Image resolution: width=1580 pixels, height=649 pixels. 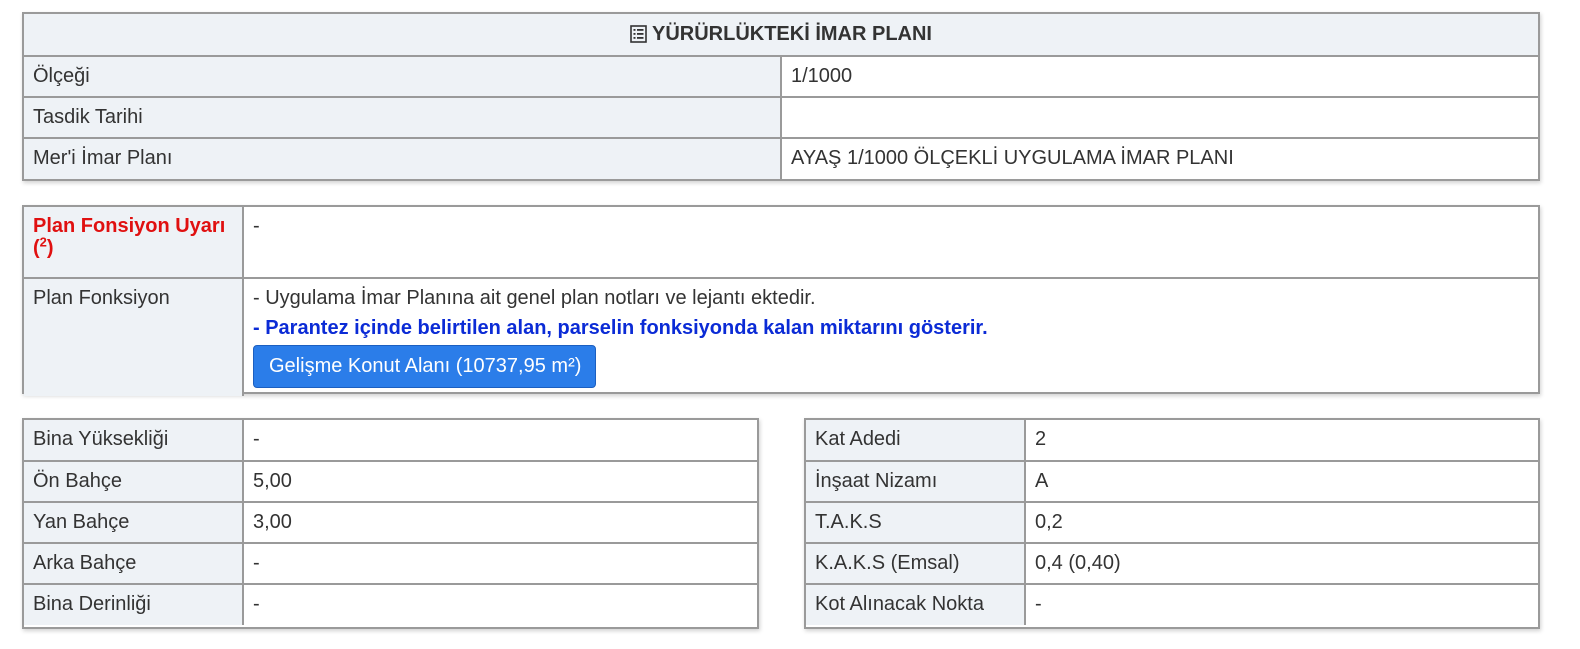 I want to click on table-row: Bina Derinliği -, so click(x=390, y=604).